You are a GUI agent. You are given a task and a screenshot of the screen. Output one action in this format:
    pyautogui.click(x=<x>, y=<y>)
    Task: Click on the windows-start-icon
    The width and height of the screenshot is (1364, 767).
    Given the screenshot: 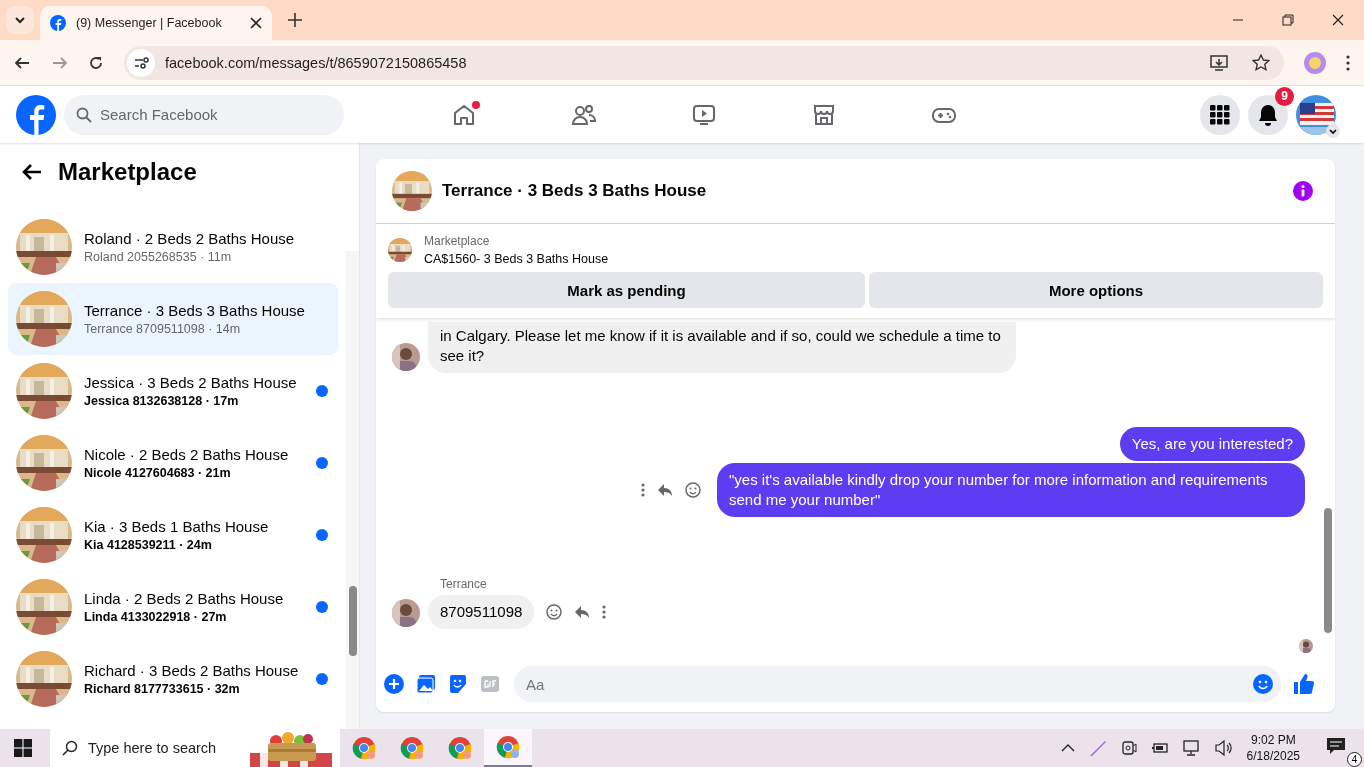 What is the action you would take?
    pyautogui.click(x=23, y=748)
    